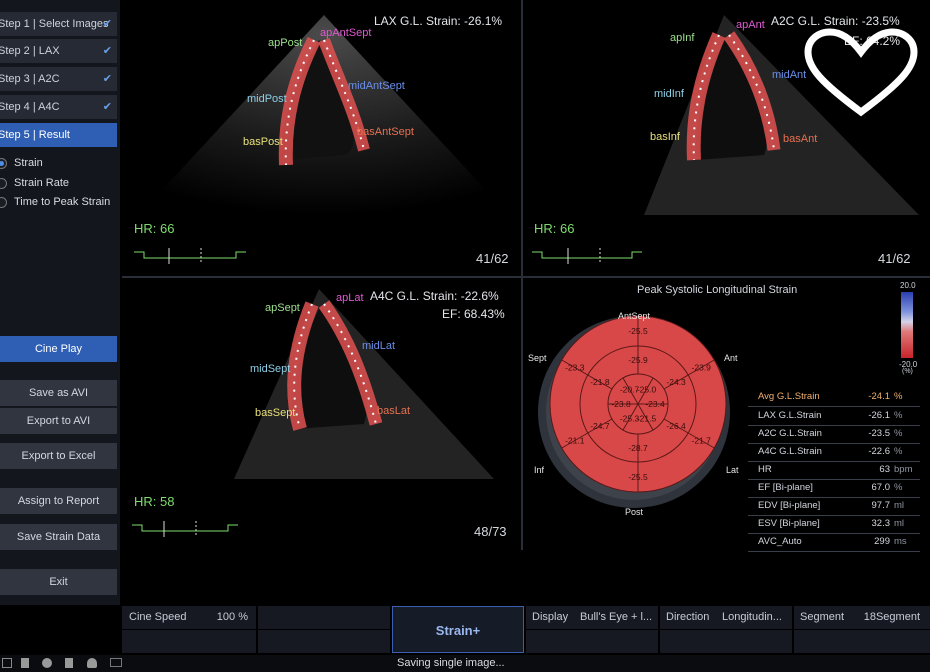 This screenshot has height=672, width=930. I want to click on segment-label-a4c: basSept, so click(275, 413).